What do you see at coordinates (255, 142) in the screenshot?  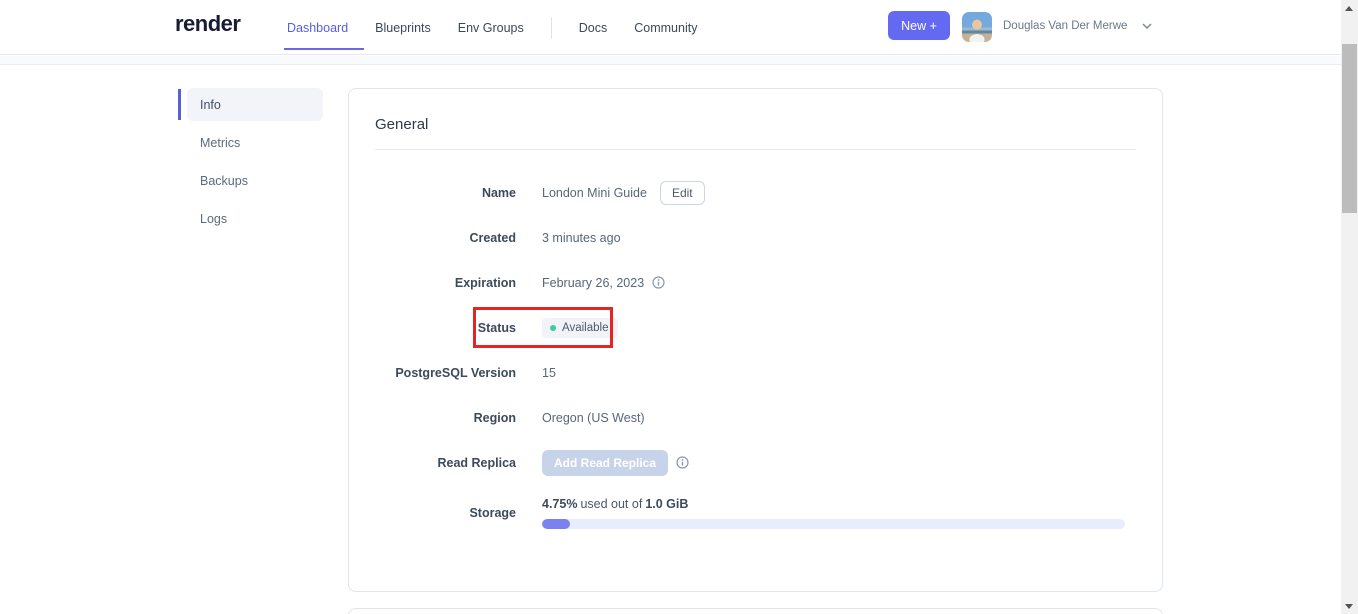 I see `sidebar-item-metrics: Metrics` at bounding box center [255, 142].